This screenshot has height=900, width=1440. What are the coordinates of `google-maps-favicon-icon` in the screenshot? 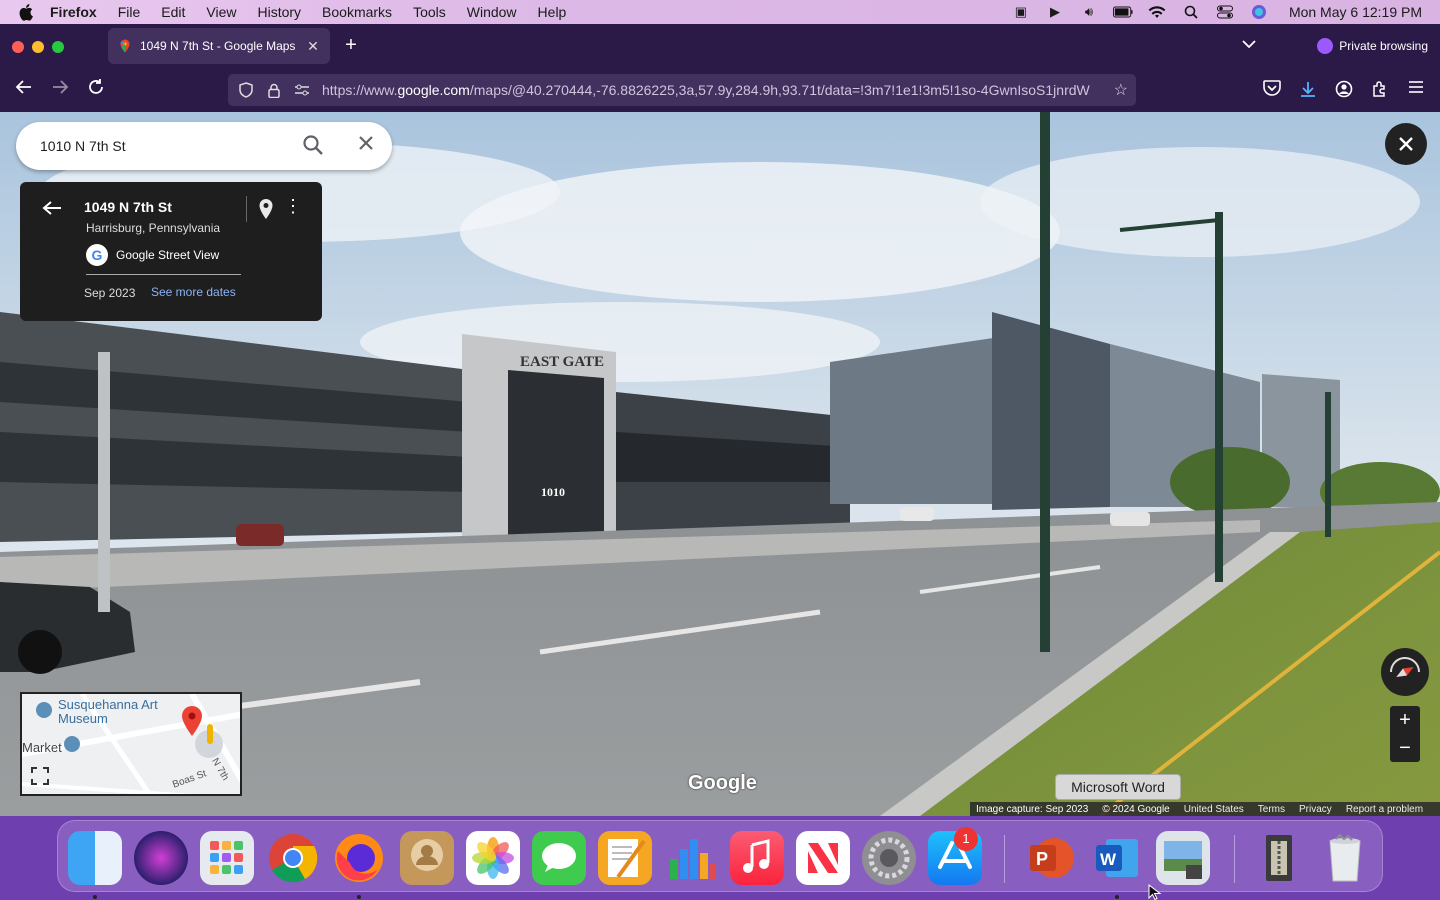 It's located at (125, 46).